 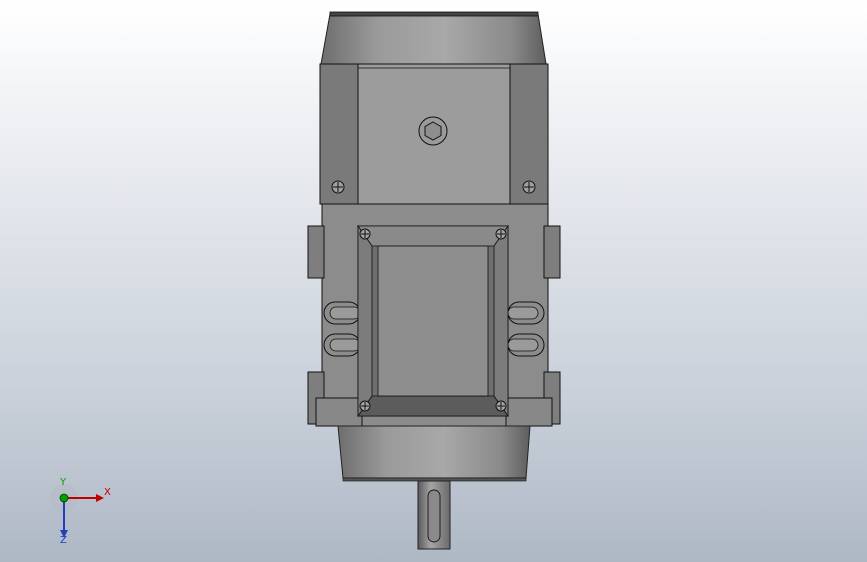 I want to click on motor-end-cap, so click(x=433, y=38).